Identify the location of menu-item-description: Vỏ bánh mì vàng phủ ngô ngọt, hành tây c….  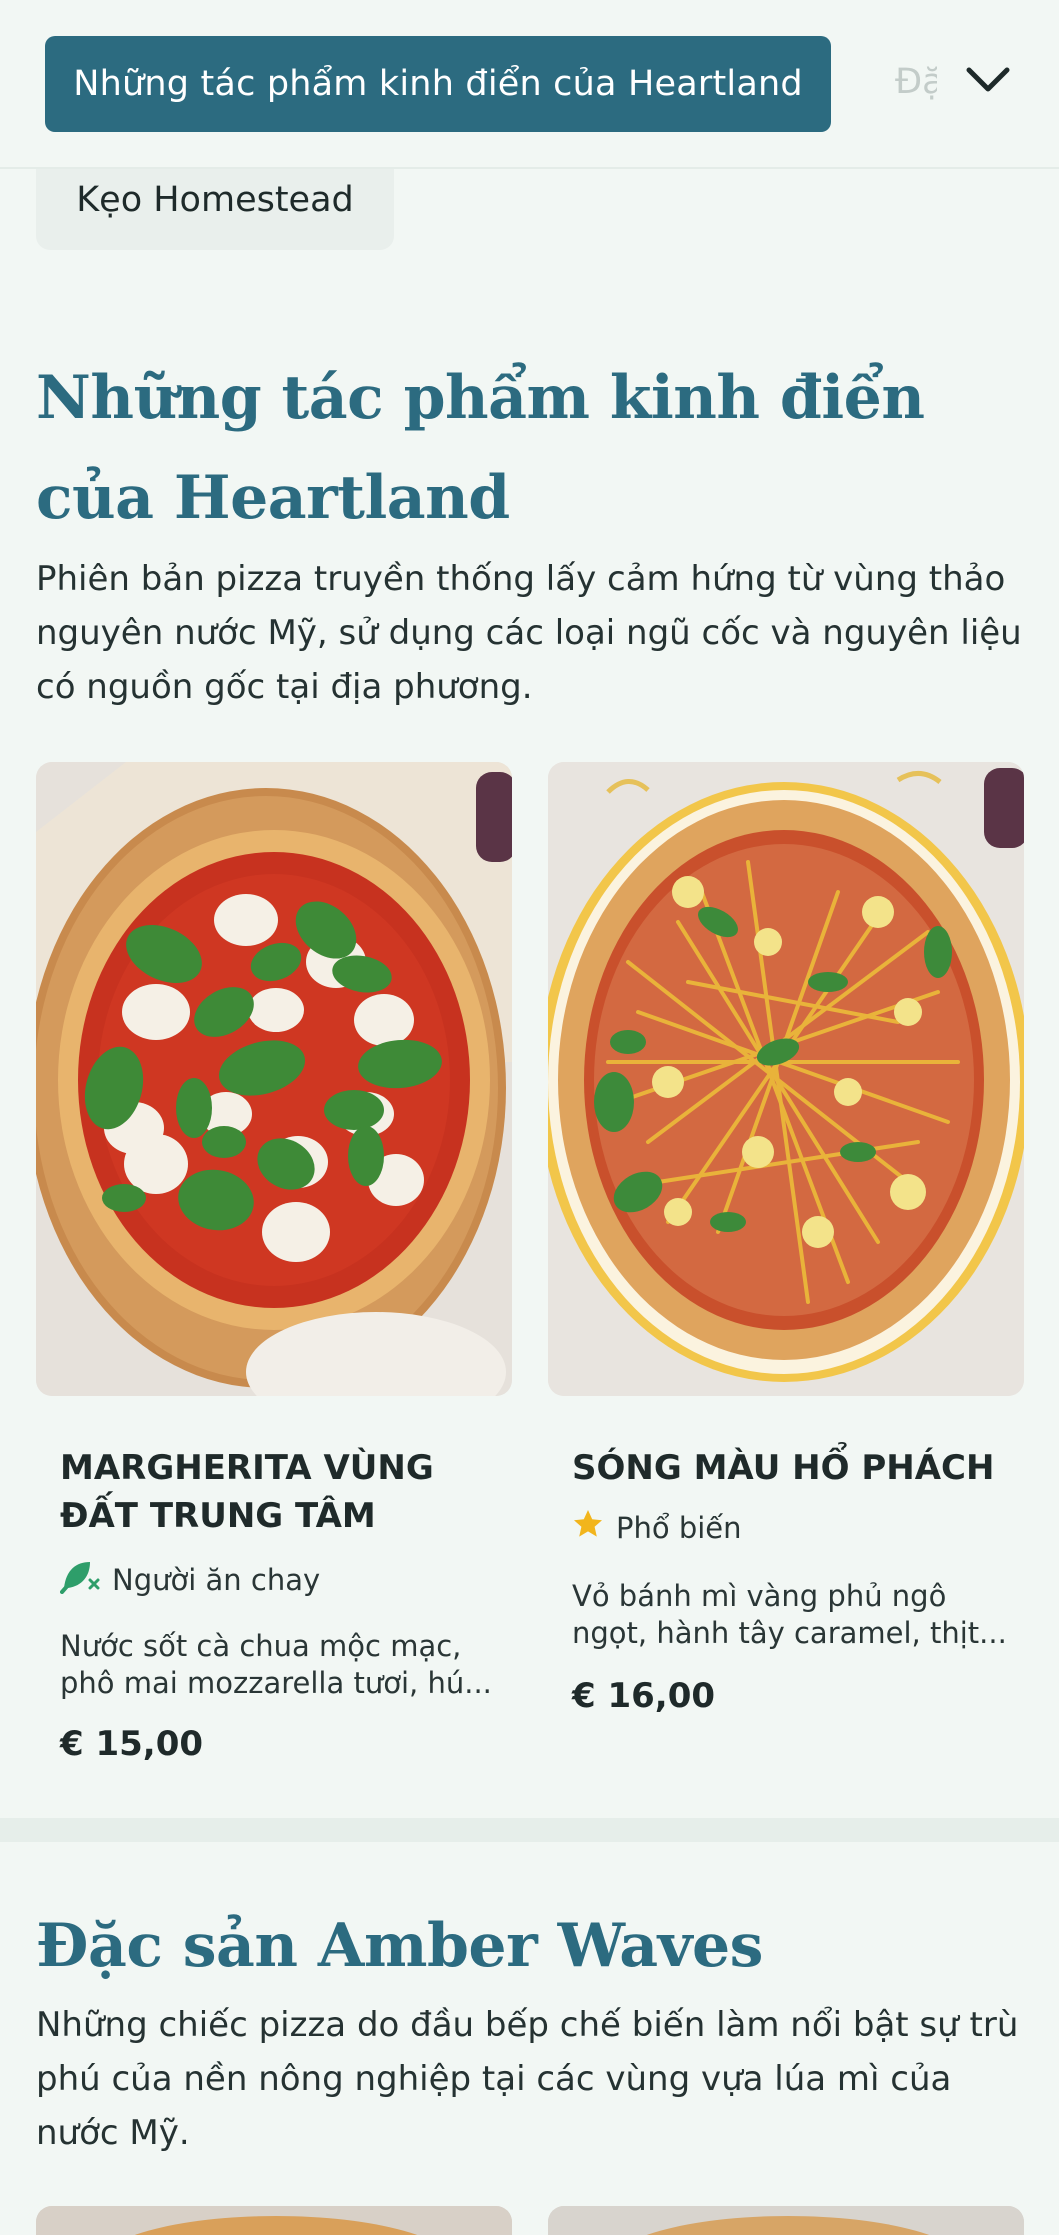
(789, 1614).